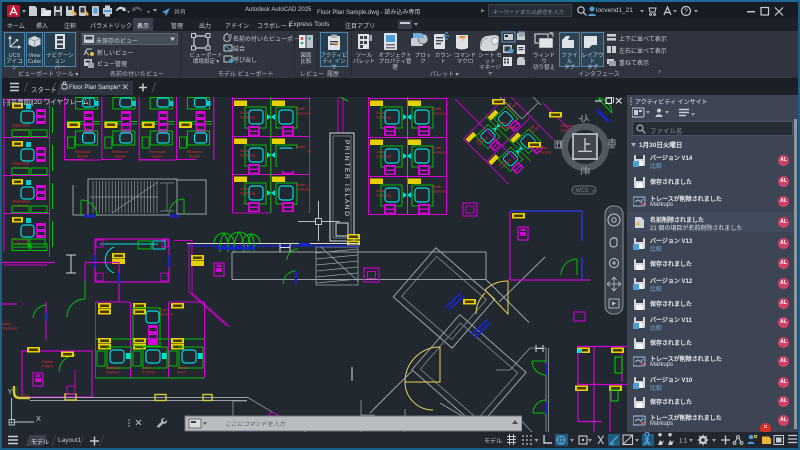  I want to click on svg-text: Wames, so click(112, 372).